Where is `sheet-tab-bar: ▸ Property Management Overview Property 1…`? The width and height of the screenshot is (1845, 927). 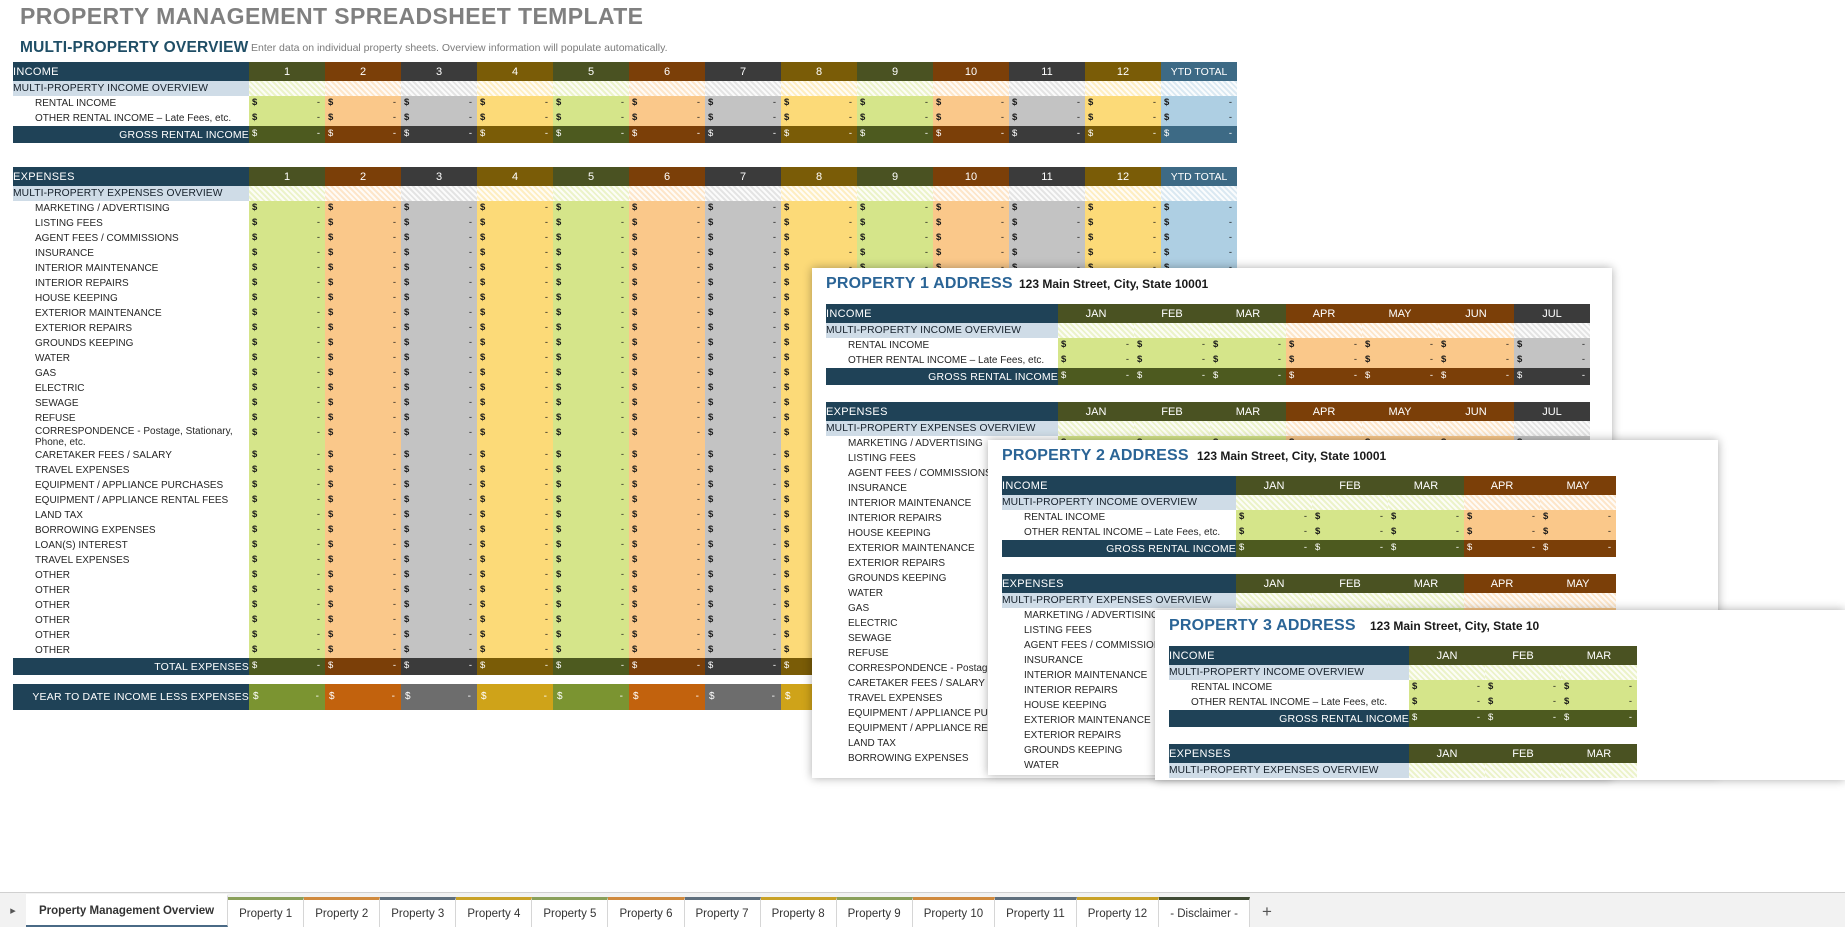 sheet-tab-bar: ▸ Property Management Overview Property 1… is located at coordinates (922, 909).